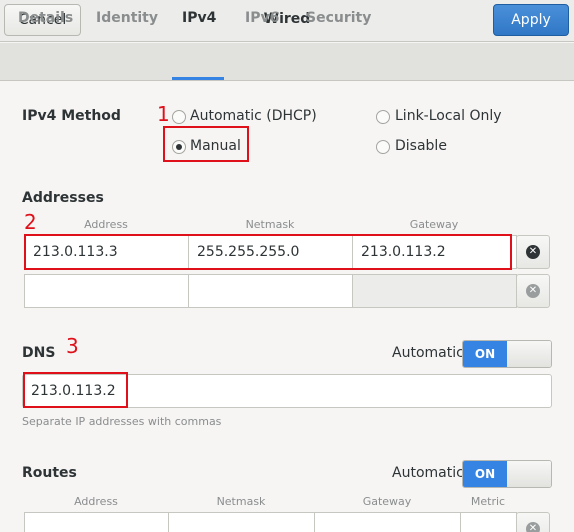 The image size is (574, 532). I want to click on routes-automatic-switch: ON, so click(507, 474).